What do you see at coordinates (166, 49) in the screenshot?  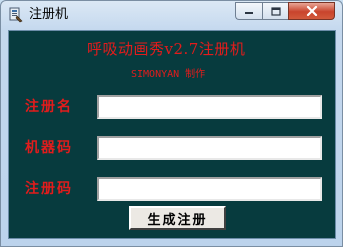 I see `app-headline: 呼吸动画秀v2.7注册机` at bounding box center [166, 49].